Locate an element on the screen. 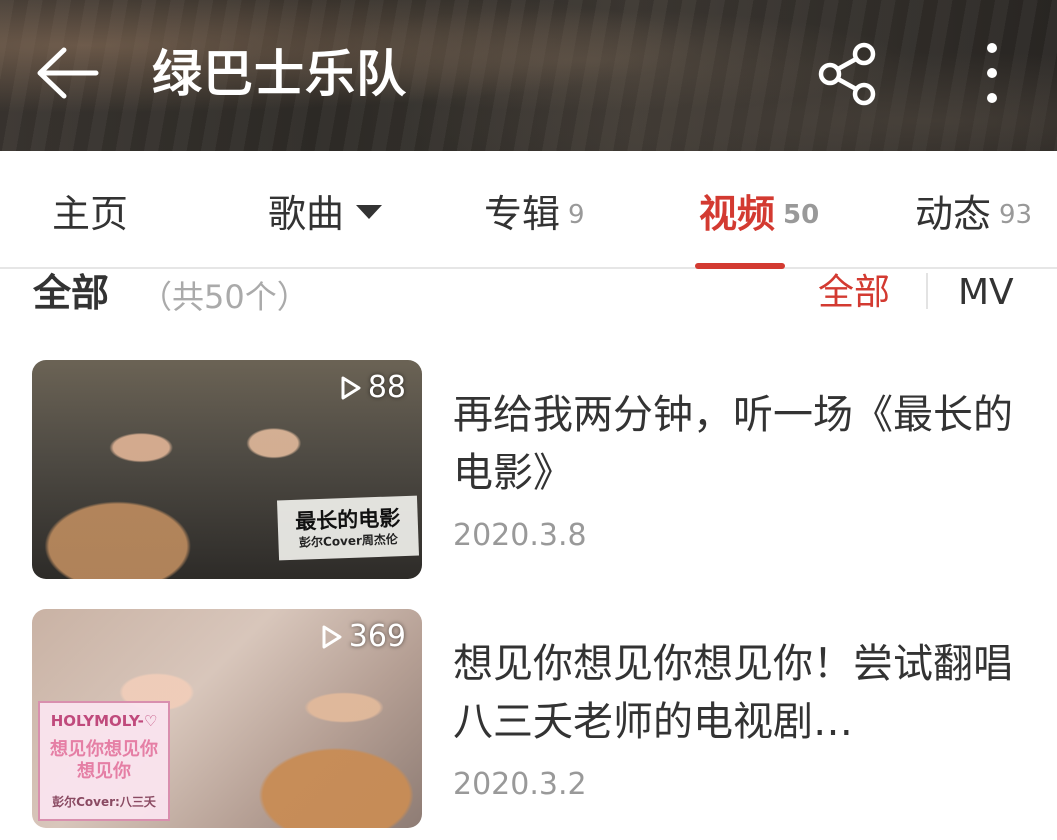  back-button is located at coordinates (67, 73).